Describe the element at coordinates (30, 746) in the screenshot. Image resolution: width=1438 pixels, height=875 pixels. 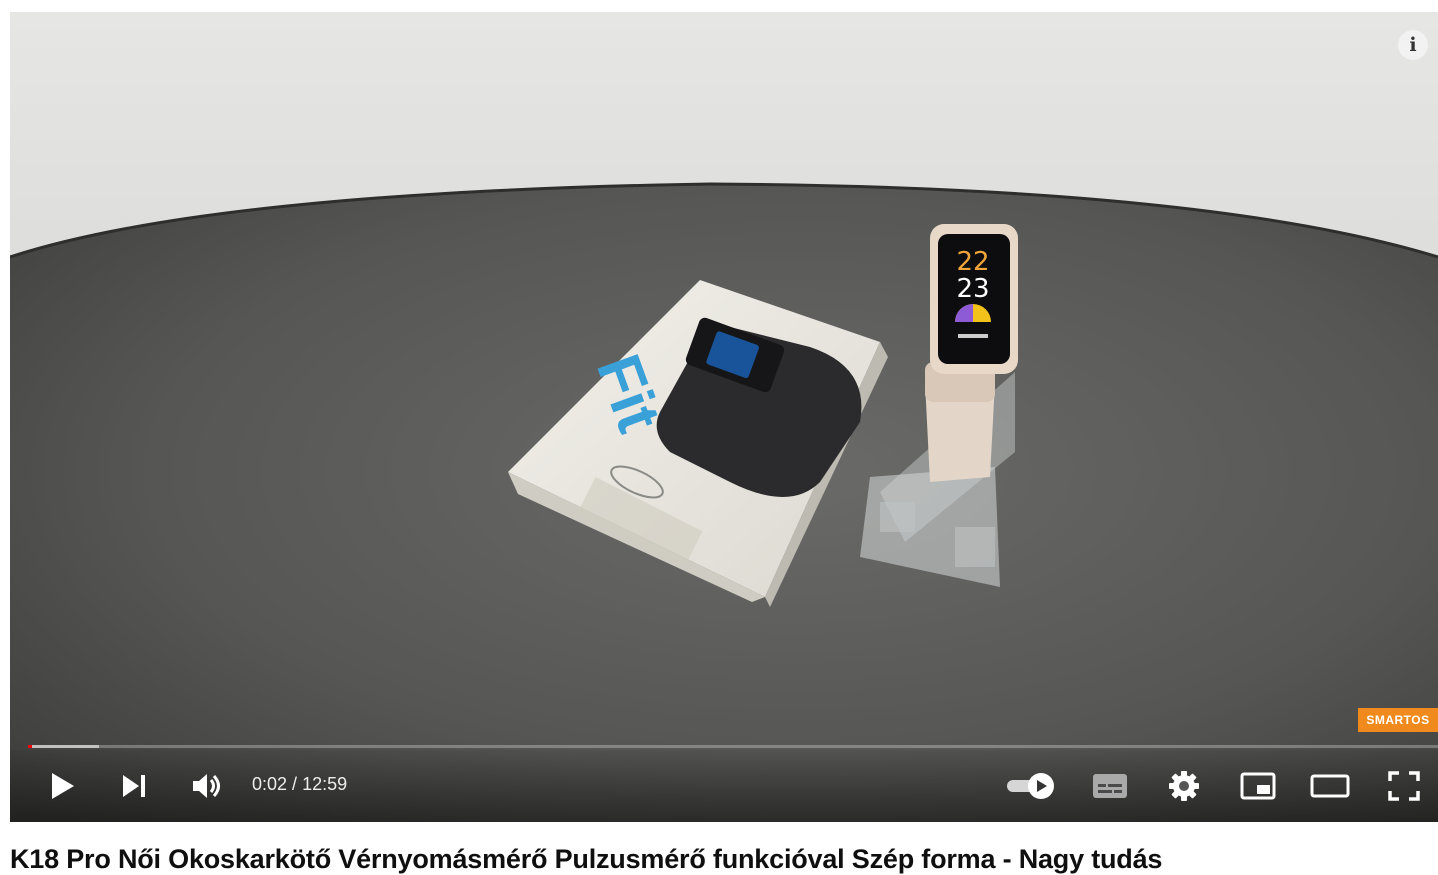
I see `progress-played` at that location.